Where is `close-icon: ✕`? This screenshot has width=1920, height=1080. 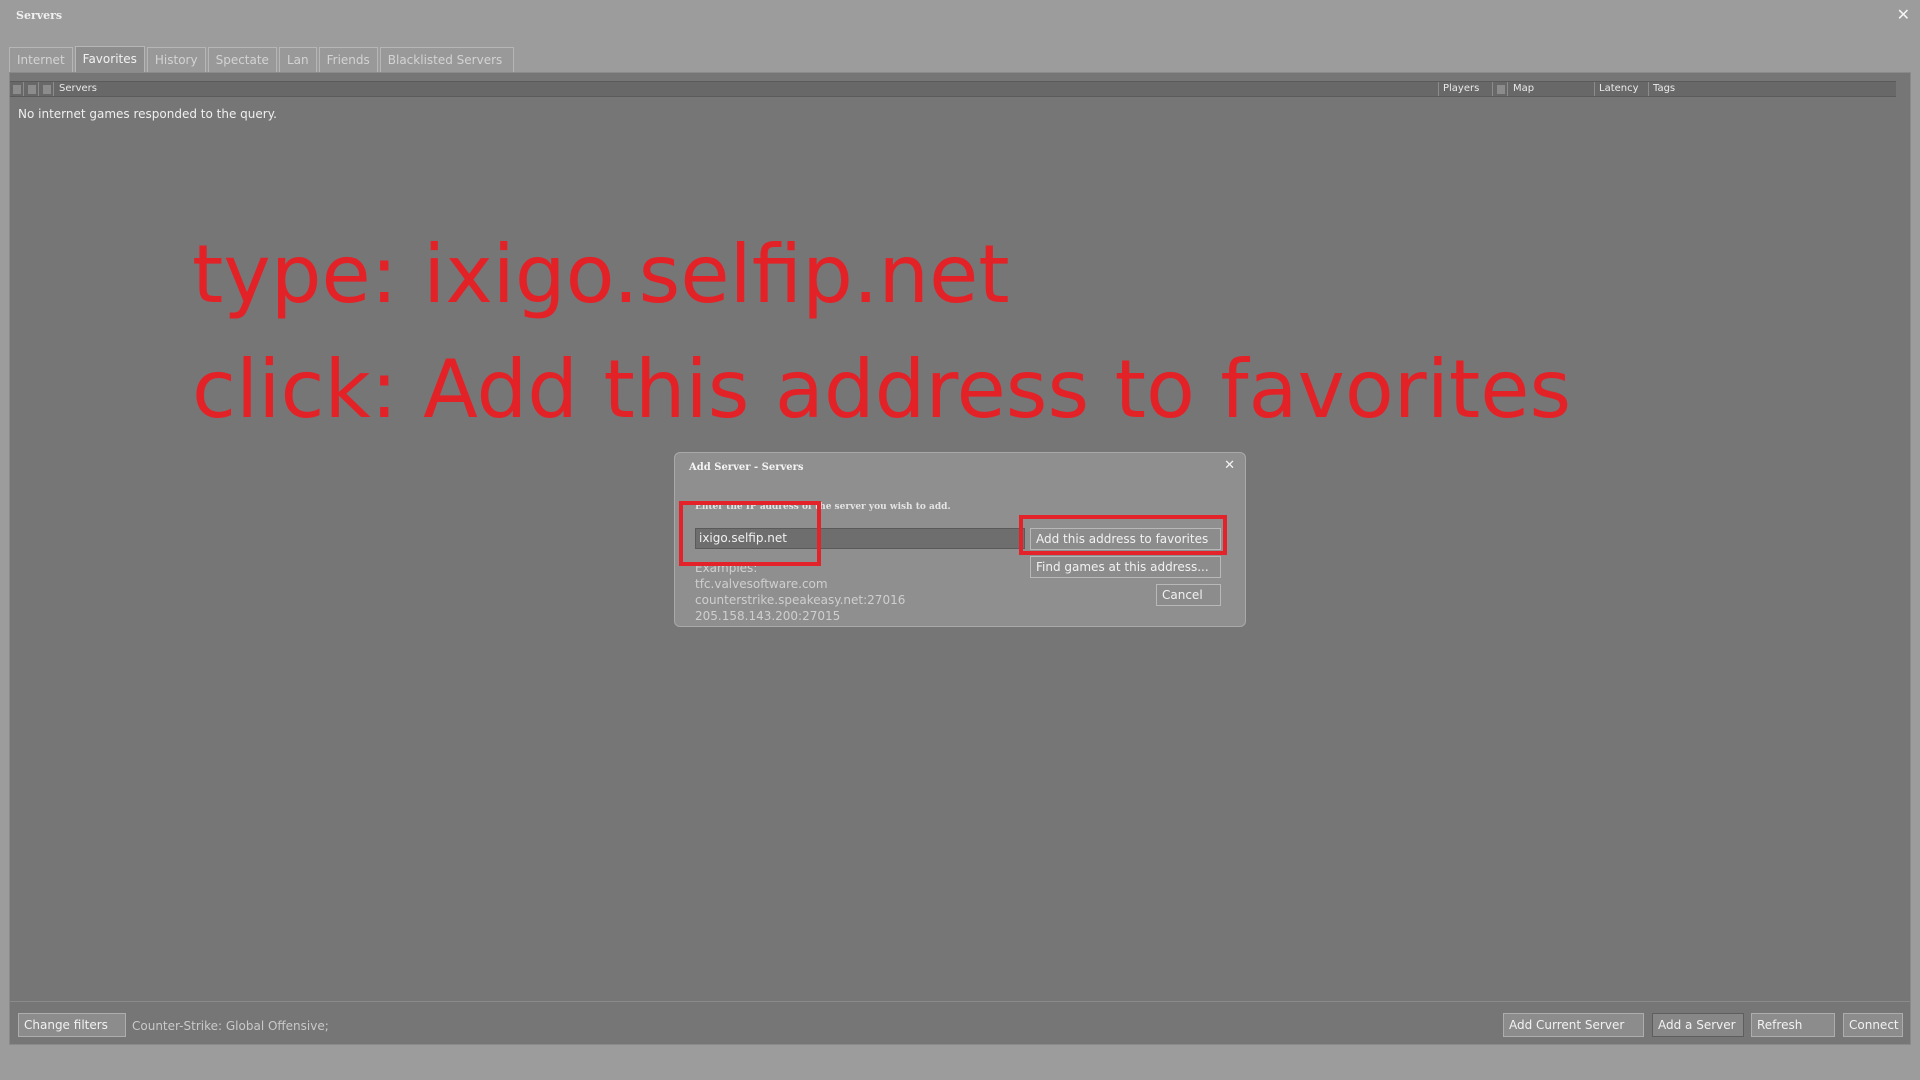
close-icon: ✕ is located at coordinates (1903, 14).